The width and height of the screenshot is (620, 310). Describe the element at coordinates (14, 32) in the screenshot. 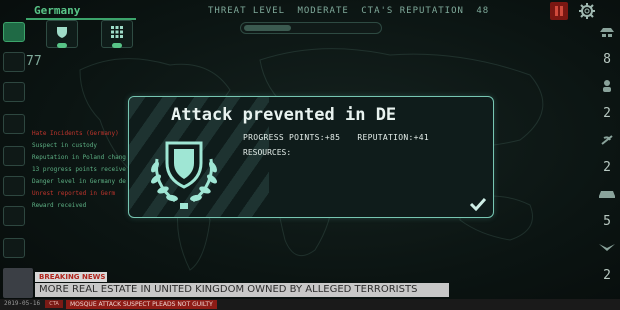

I see `messages-icon` at that location.